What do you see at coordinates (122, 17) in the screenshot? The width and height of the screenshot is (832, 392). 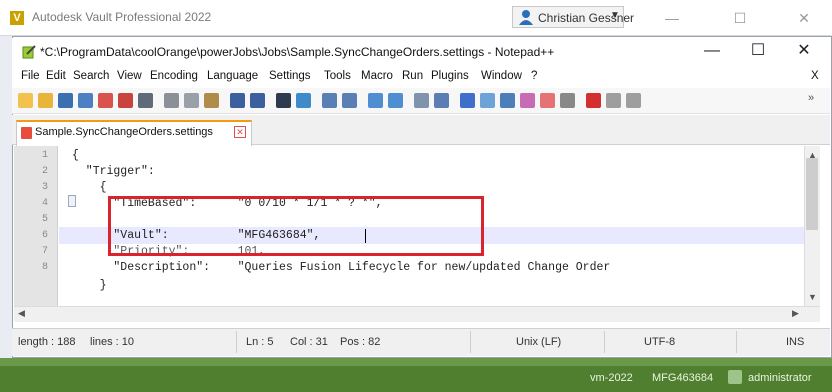 I see `vault-window-title: Autodesk Vault Professional 2022` at bounding box center [122, 17].